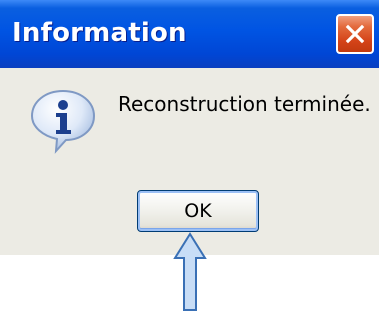 This screenshot has width=379, height=312. I want to click on dialog-title: Information, so click(99, 33).